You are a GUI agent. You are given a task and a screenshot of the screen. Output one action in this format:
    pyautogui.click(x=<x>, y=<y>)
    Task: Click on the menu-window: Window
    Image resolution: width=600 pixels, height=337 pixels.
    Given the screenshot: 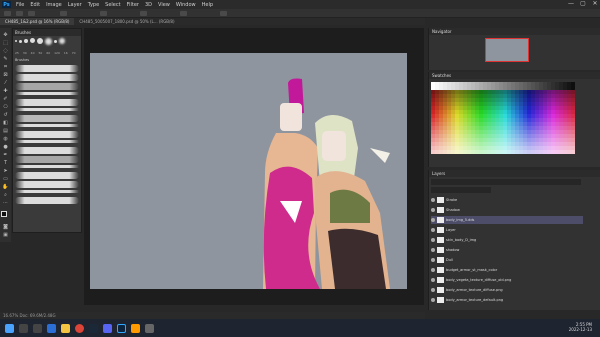 What is the action you would take?
    pyautogui.click(x=186, y=5)
    